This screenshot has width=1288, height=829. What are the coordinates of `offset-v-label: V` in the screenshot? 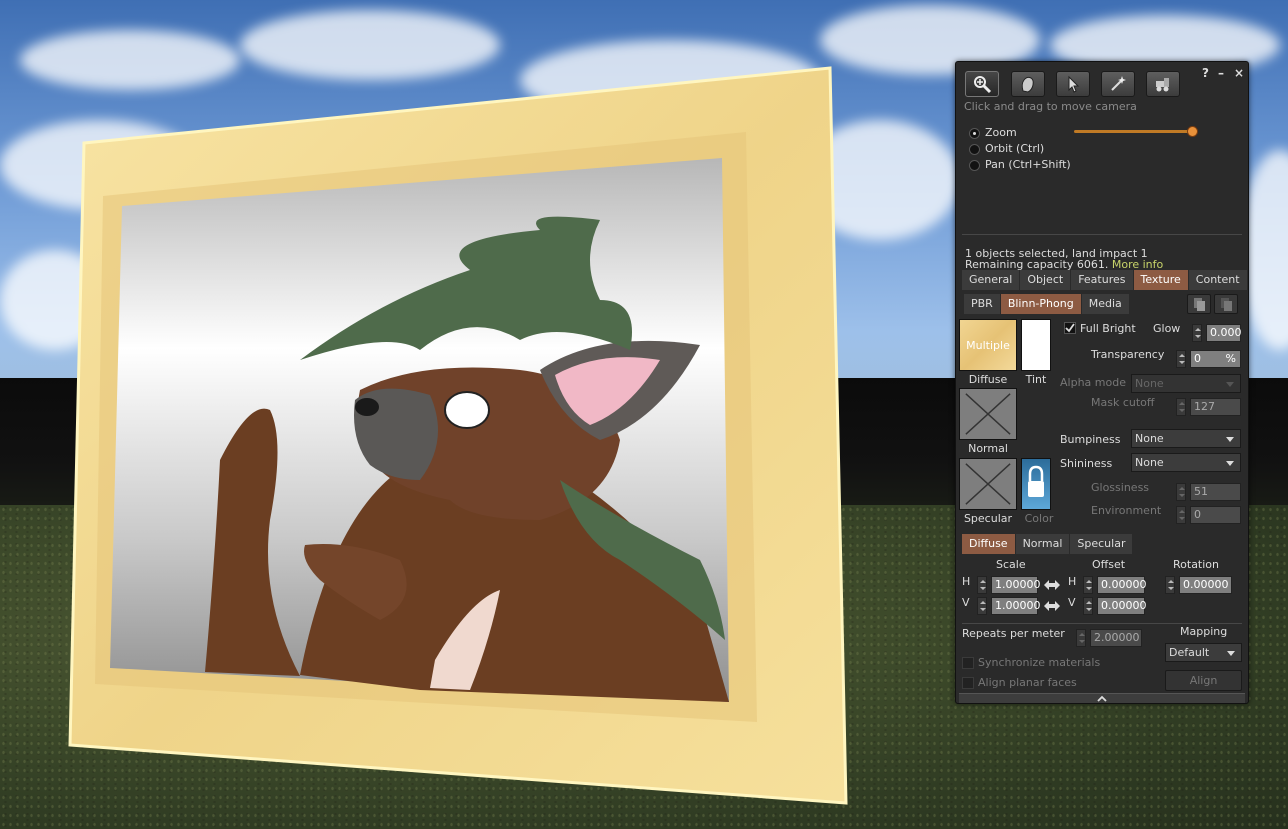 It's located at (1072, 602).